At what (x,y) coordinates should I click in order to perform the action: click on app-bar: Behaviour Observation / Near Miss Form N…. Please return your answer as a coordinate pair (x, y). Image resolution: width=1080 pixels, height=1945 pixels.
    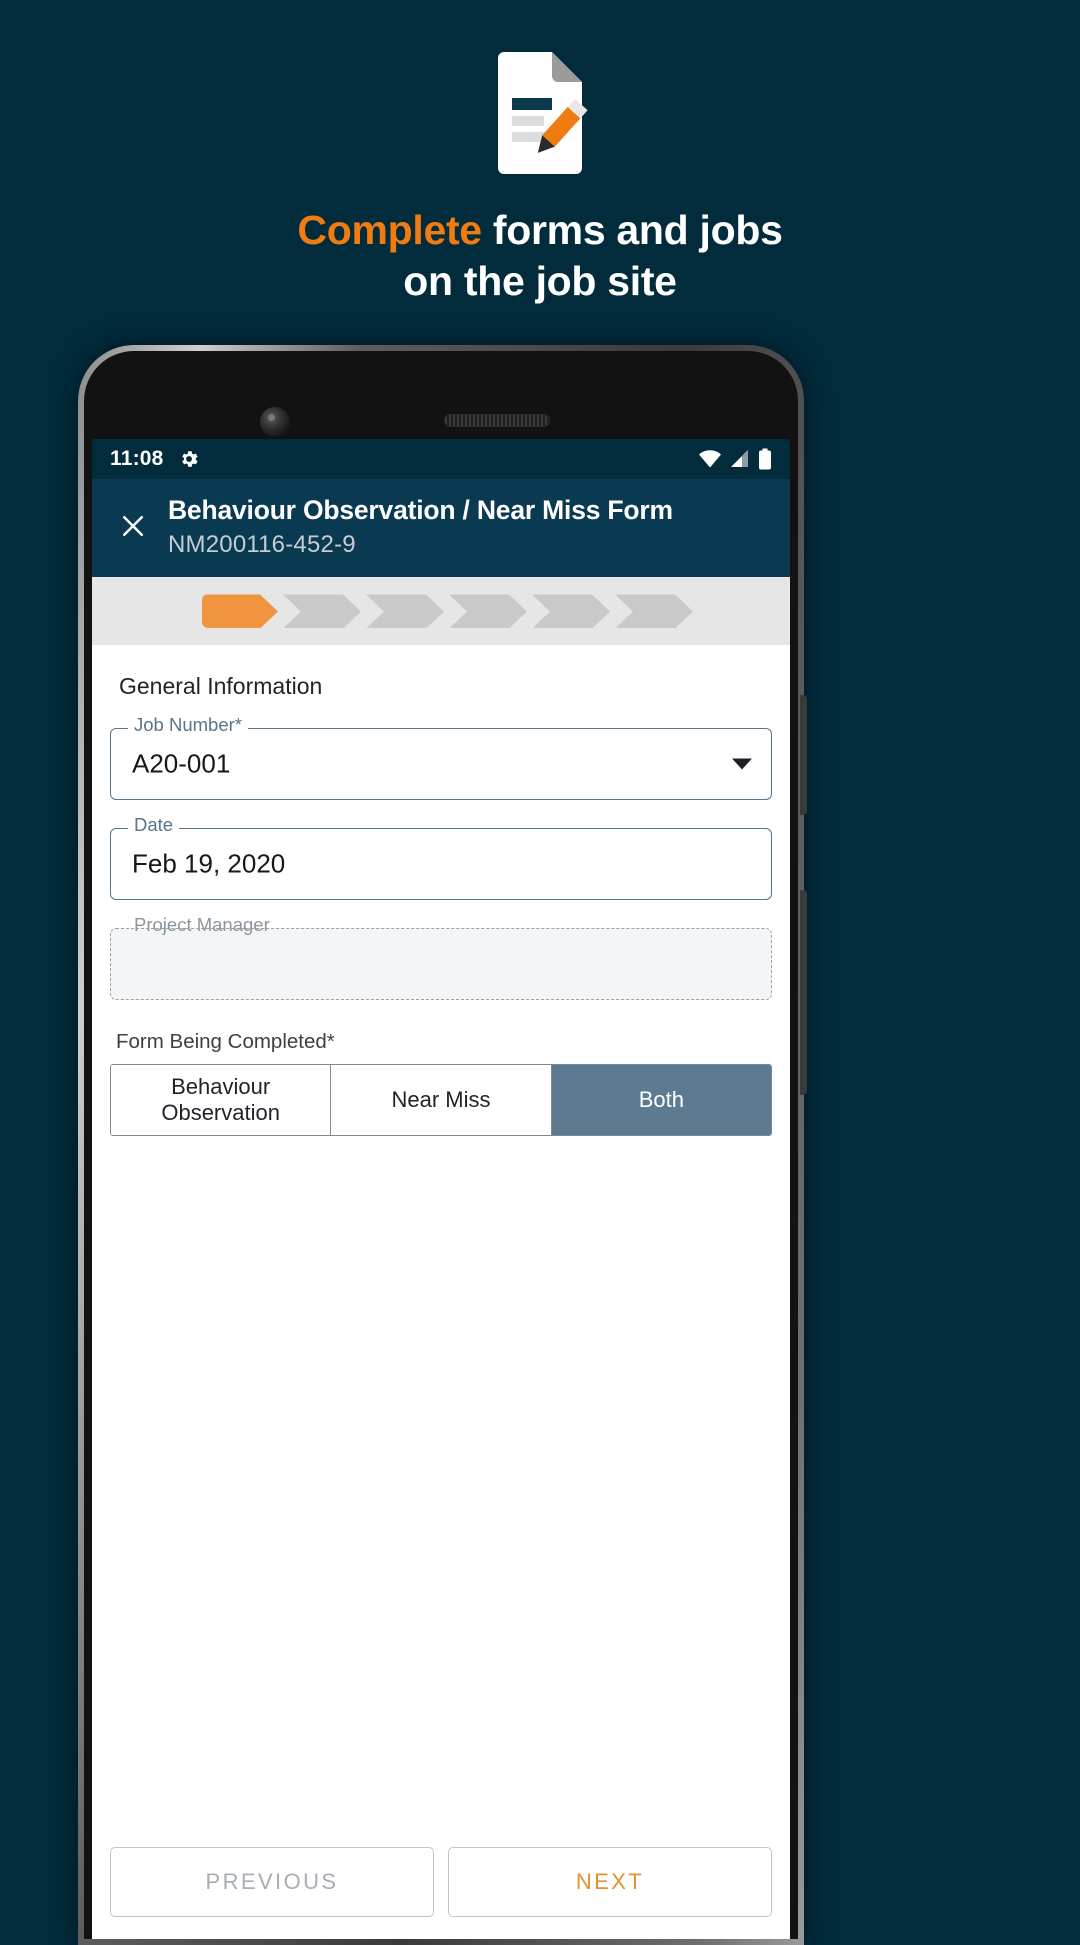
    Looking at the image, I should click on (441, 528).